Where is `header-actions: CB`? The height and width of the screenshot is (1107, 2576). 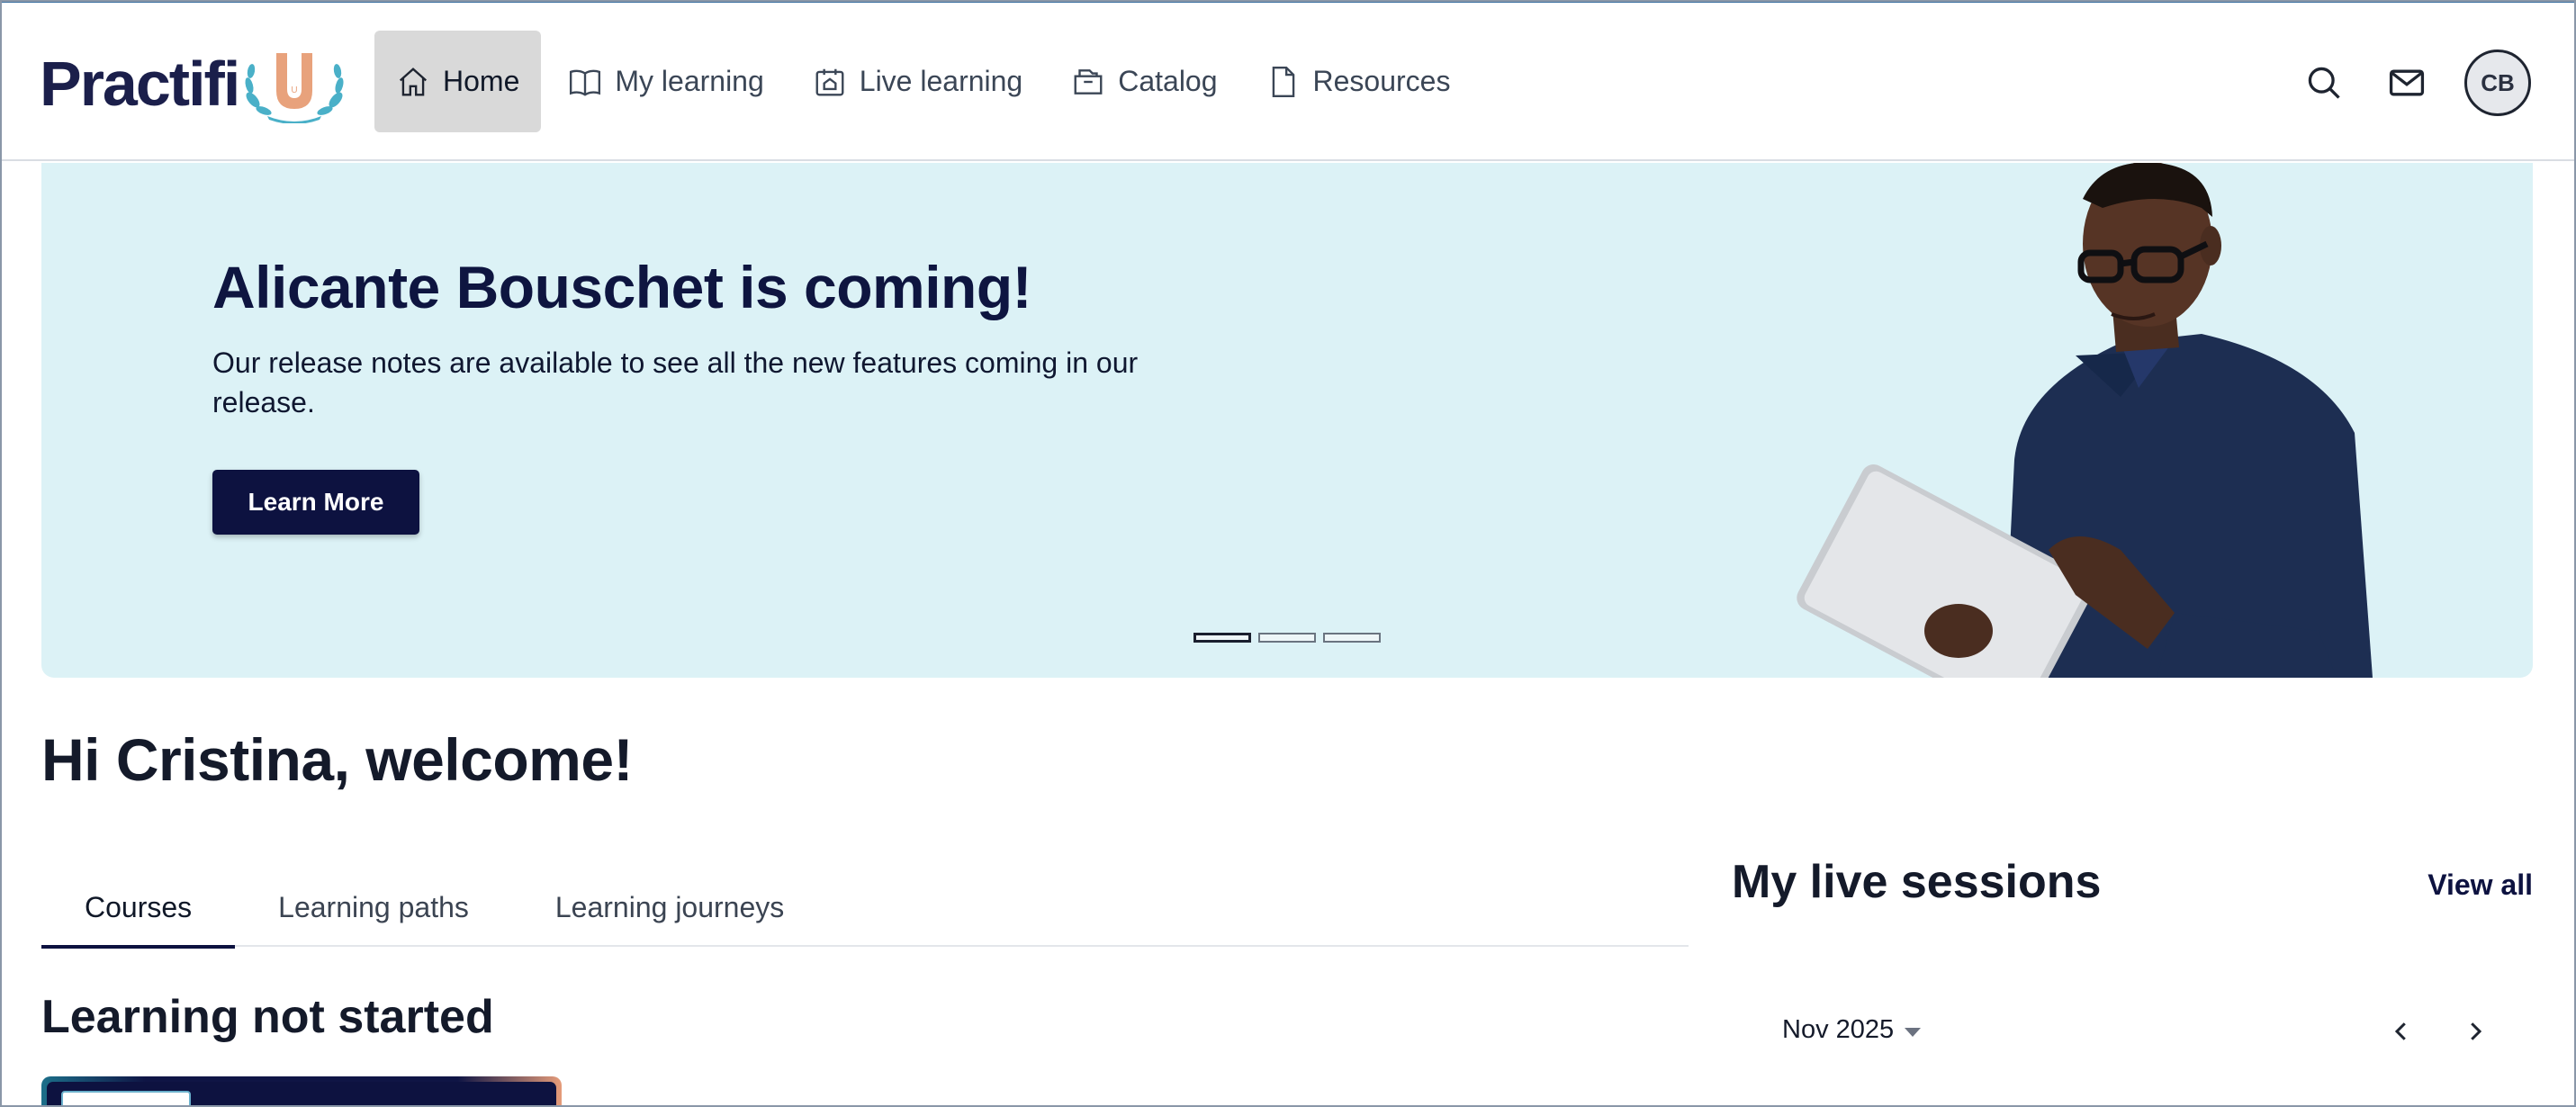 header-actions: CB is located at coordinates (2402, 83).